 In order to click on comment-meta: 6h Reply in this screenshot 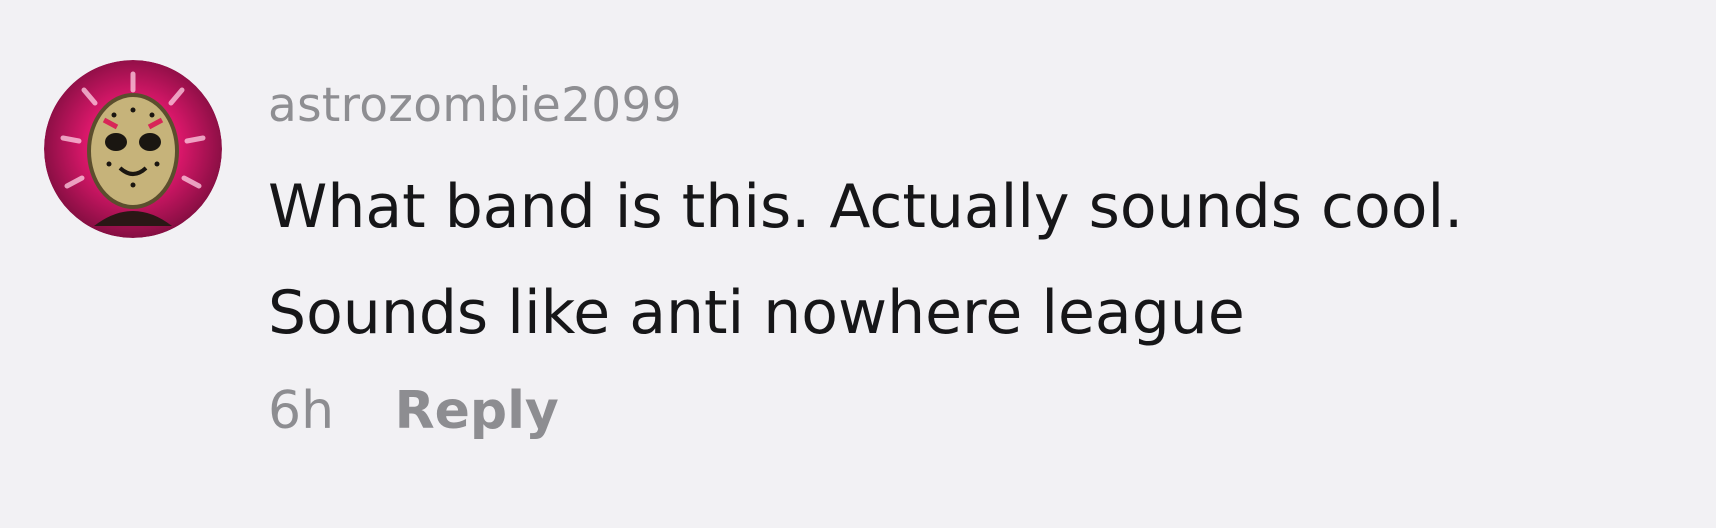, I will do `click(983, 411)`.